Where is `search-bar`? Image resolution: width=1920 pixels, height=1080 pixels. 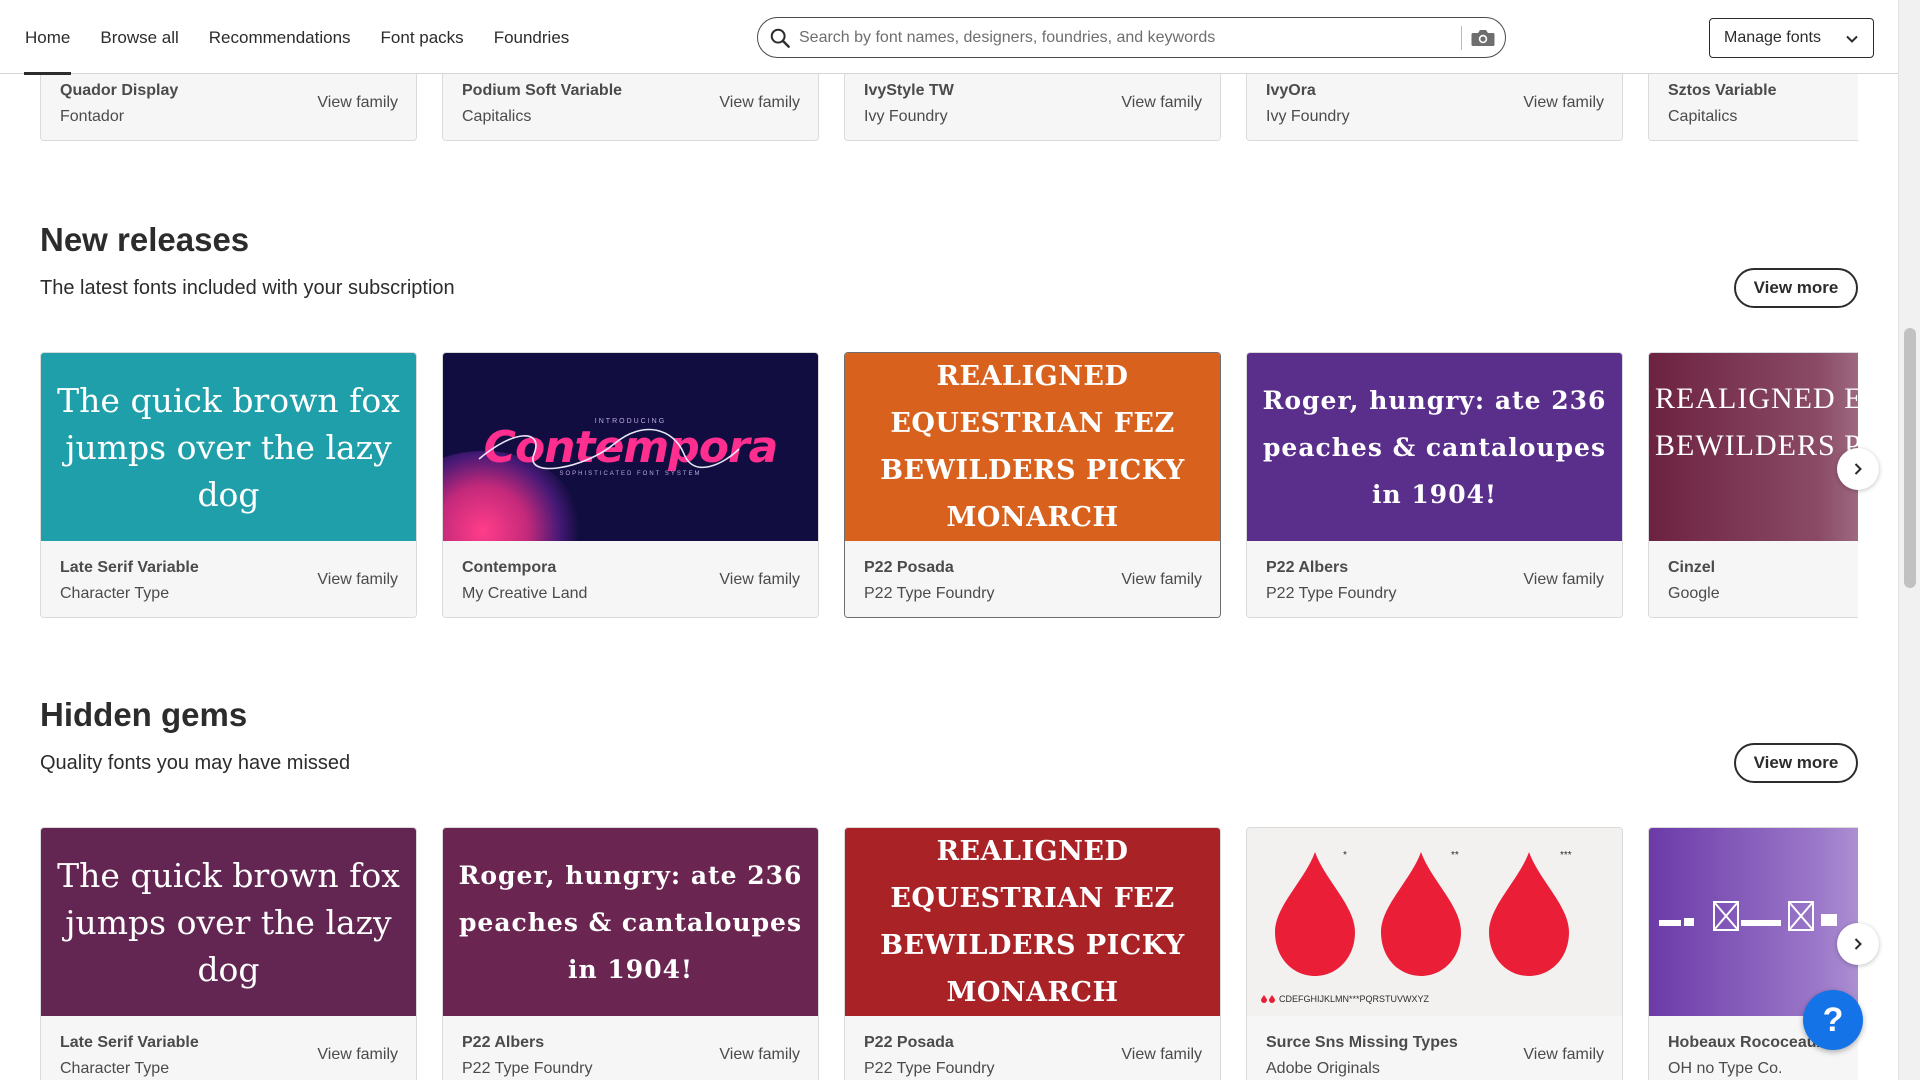
search-bar is located at coordinates (1131, 37).